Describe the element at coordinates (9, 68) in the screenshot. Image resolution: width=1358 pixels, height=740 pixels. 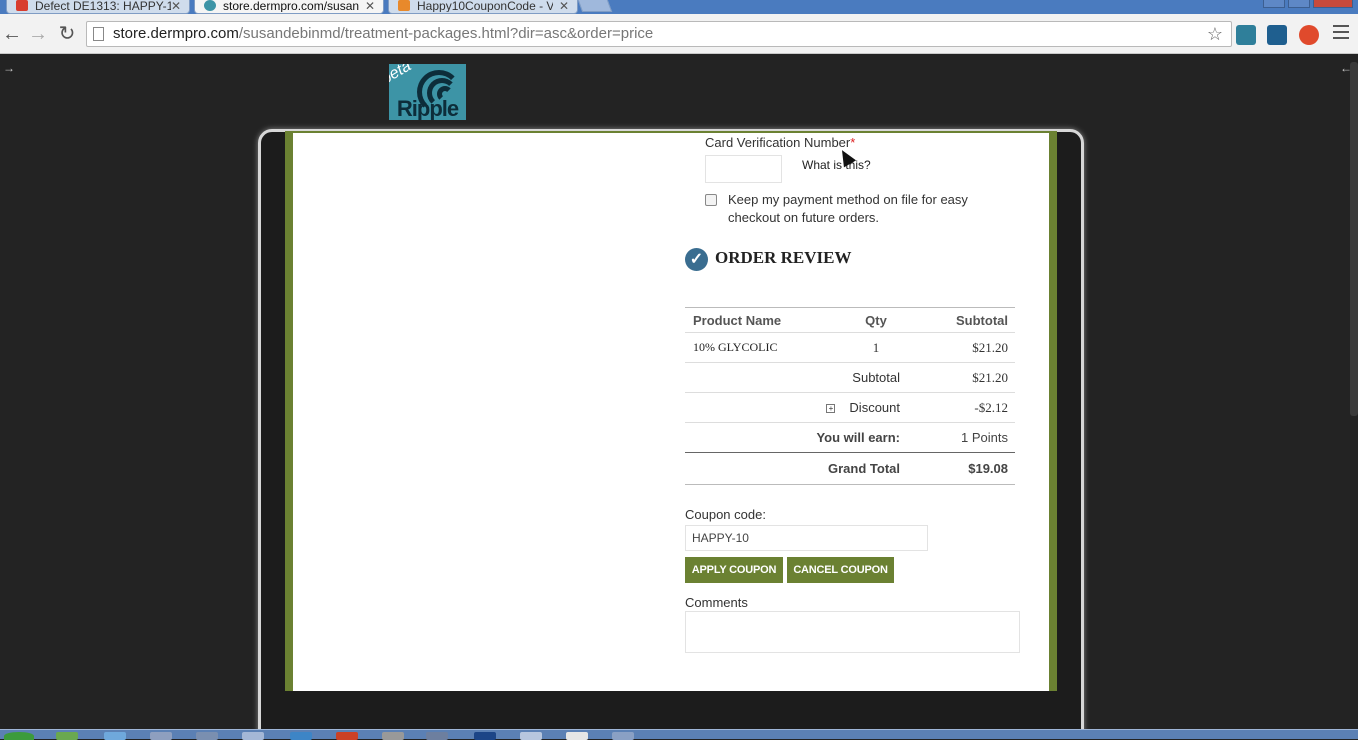
I see `left-arrow-icon: →` at that location.